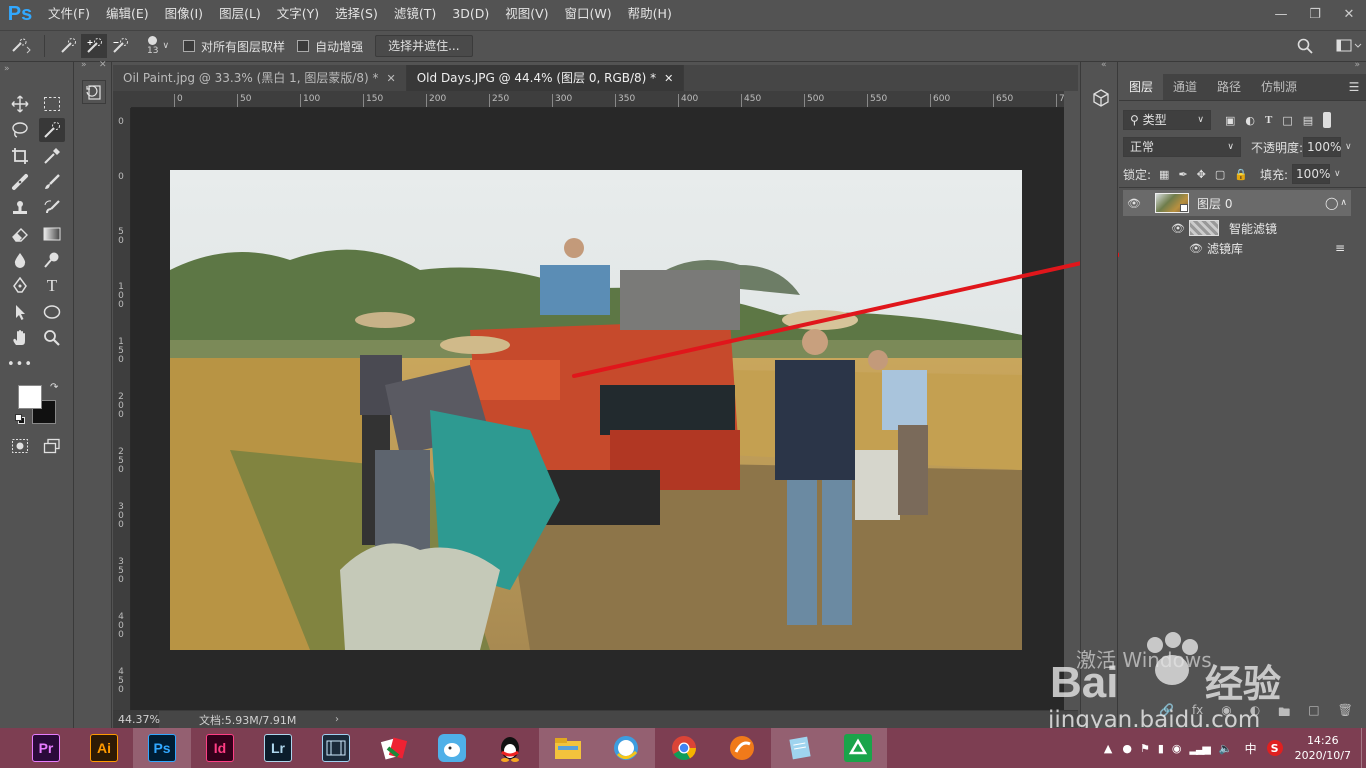 This screenshot has height=768, width=1366. I want to click on layer-row-layer0: 👁 图层 0 ◯ ∧, so click(1237, 203).